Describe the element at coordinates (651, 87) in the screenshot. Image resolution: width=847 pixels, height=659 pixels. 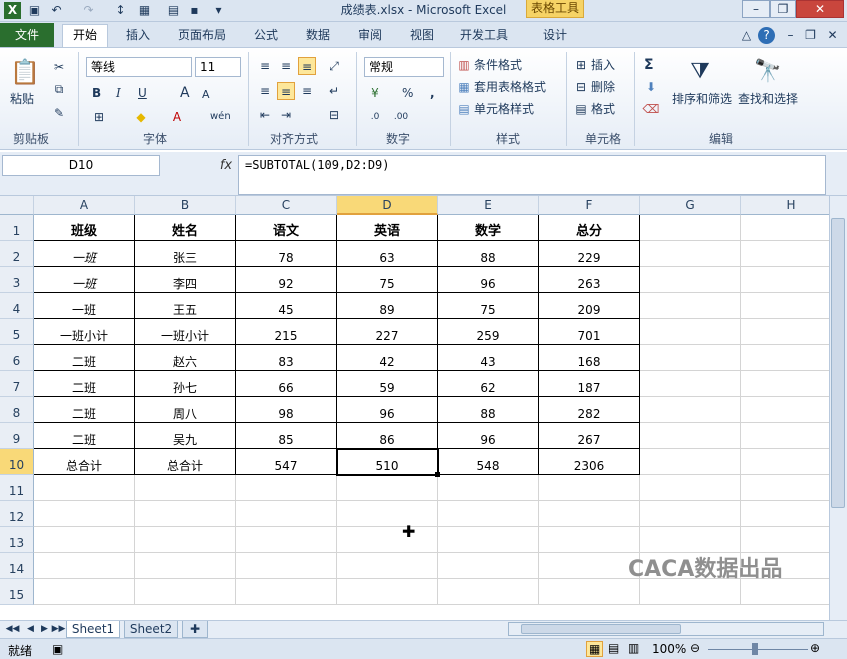
I see `fill-icon: ⬇` at that location.